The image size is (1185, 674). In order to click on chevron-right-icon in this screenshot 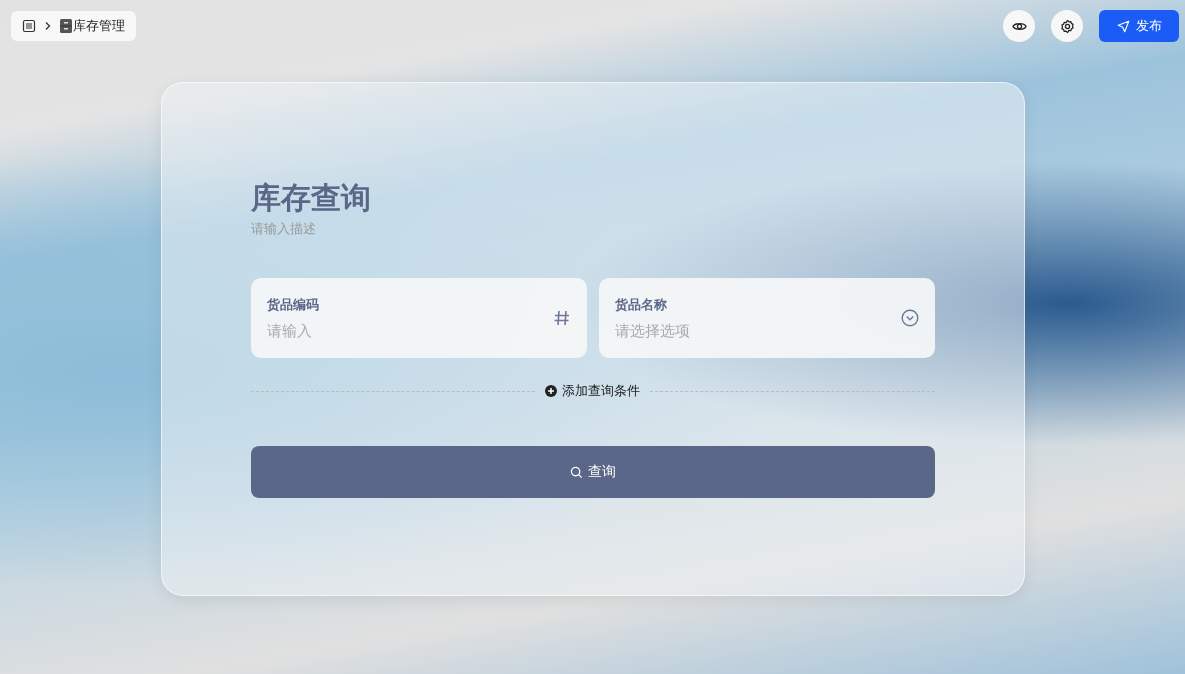, I will do `click(48, 26)`.